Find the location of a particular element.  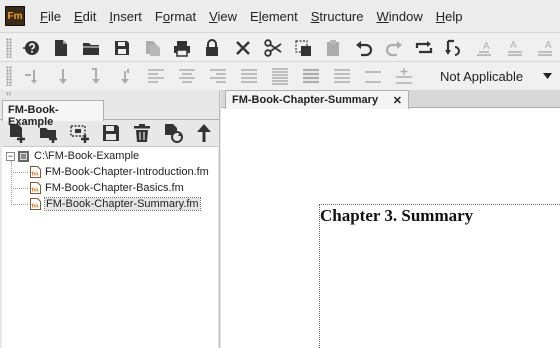

new-button is located at coordinates (61, 48).